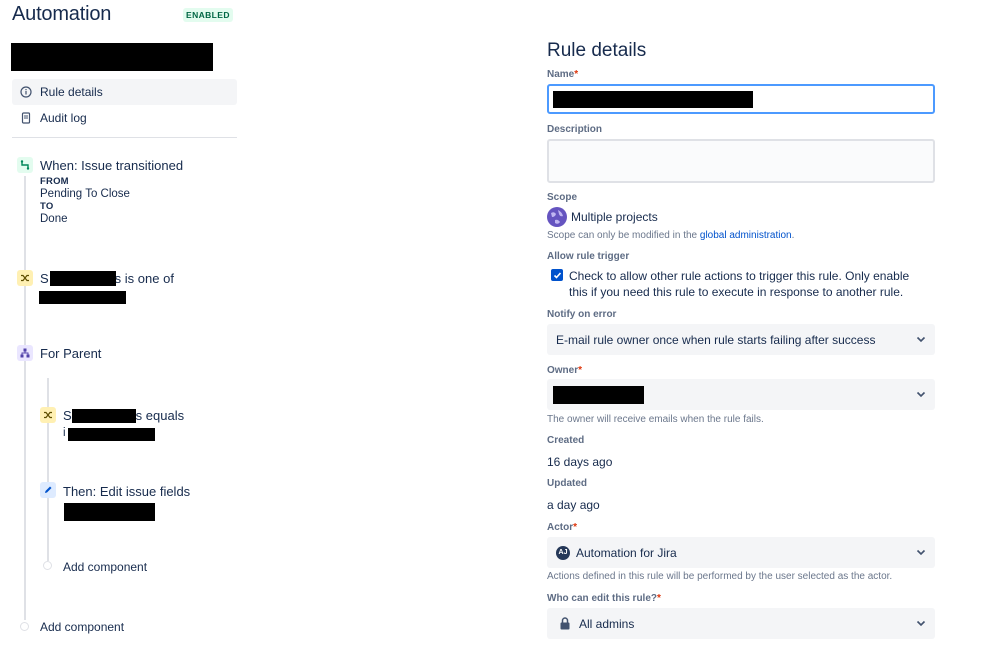 This screenshot has width=999, height=655. What do you see at coordinates (126, 491) in the screenshot?
I see `action-title: Then: Edit issue fields` at bounding box center [126, 491].